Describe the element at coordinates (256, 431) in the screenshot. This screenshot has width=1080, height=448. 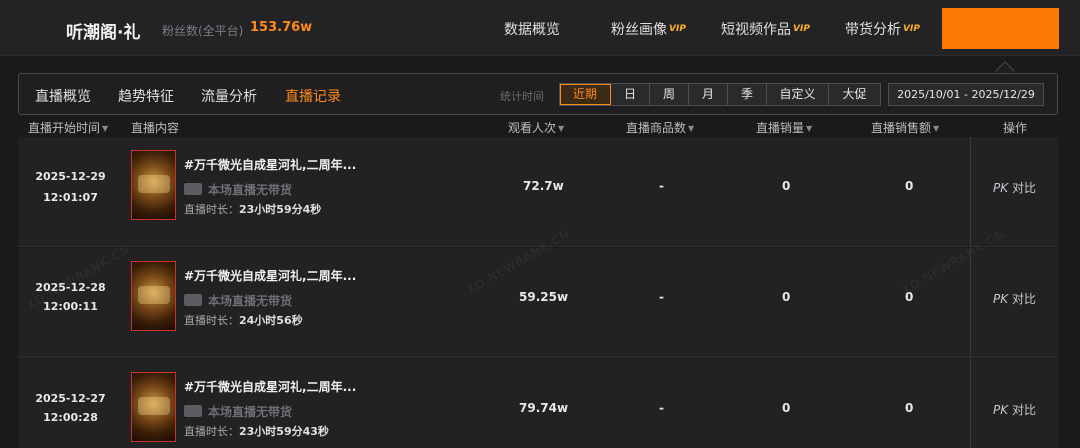
I see `live-duration: 直播时长：23小时59分43秒` at that location.